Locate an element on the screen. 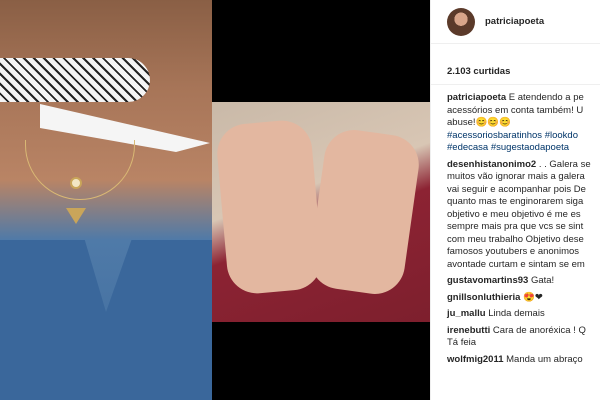 The image size is (600, 400). comment-text: Gata! is located at coordinates (542, 280).